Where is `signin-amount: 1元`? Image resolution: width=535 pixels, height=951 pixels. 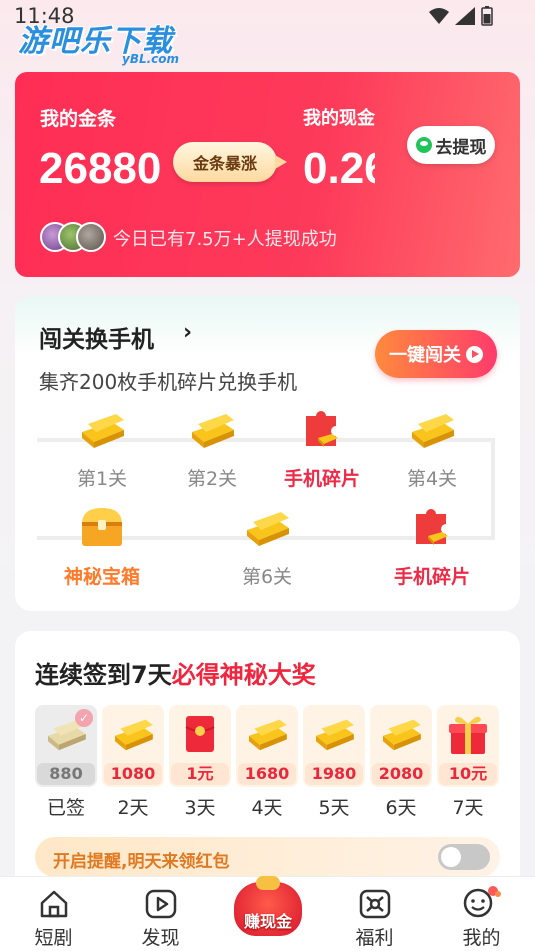 signin-amount: 1元 is located at coordinates (200, 774).